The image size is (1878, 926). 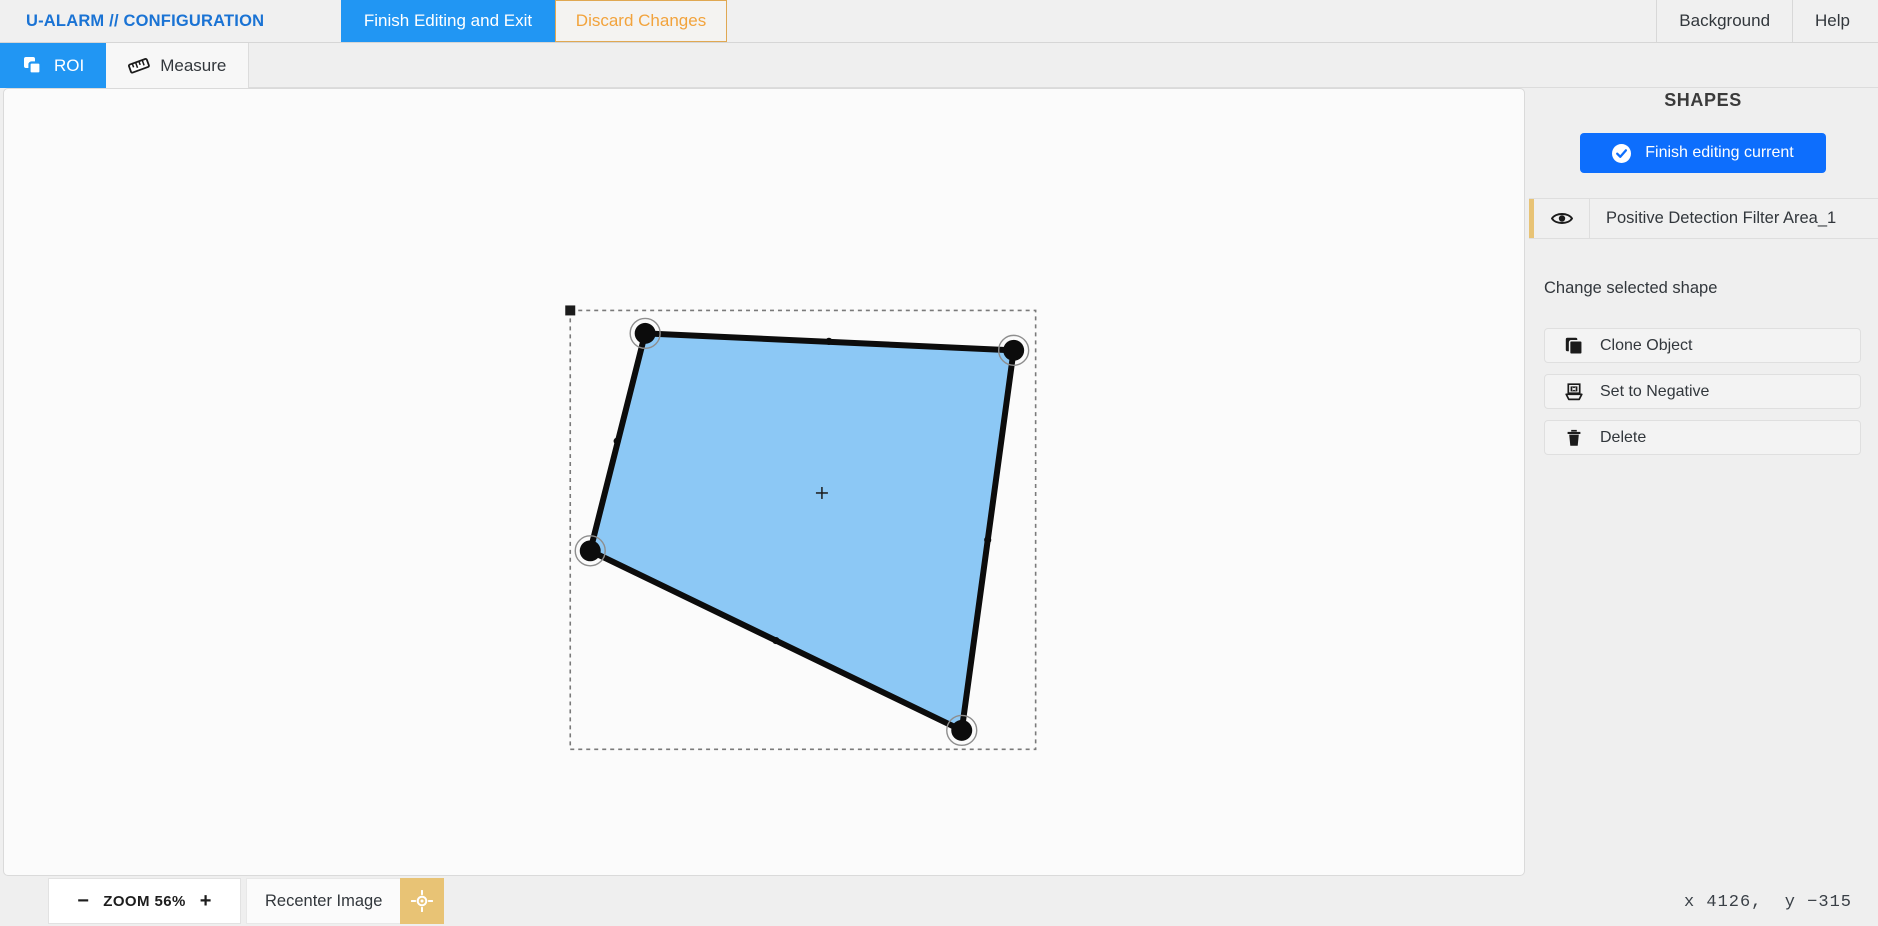 I want to click on sidebar-title: SHAPES, so click(x=1703, y=100).